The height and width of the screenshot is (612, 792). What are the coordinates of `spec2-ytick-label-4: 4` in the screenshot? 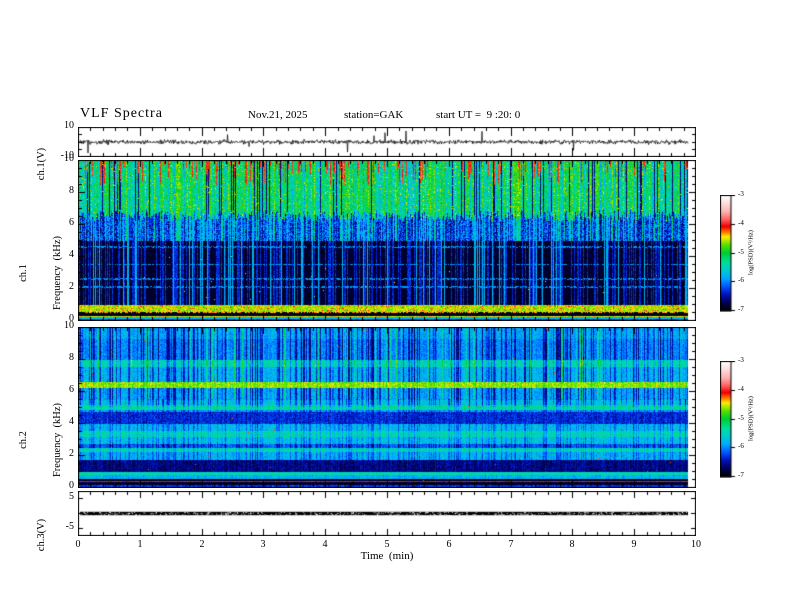 It's located at (71, 421).